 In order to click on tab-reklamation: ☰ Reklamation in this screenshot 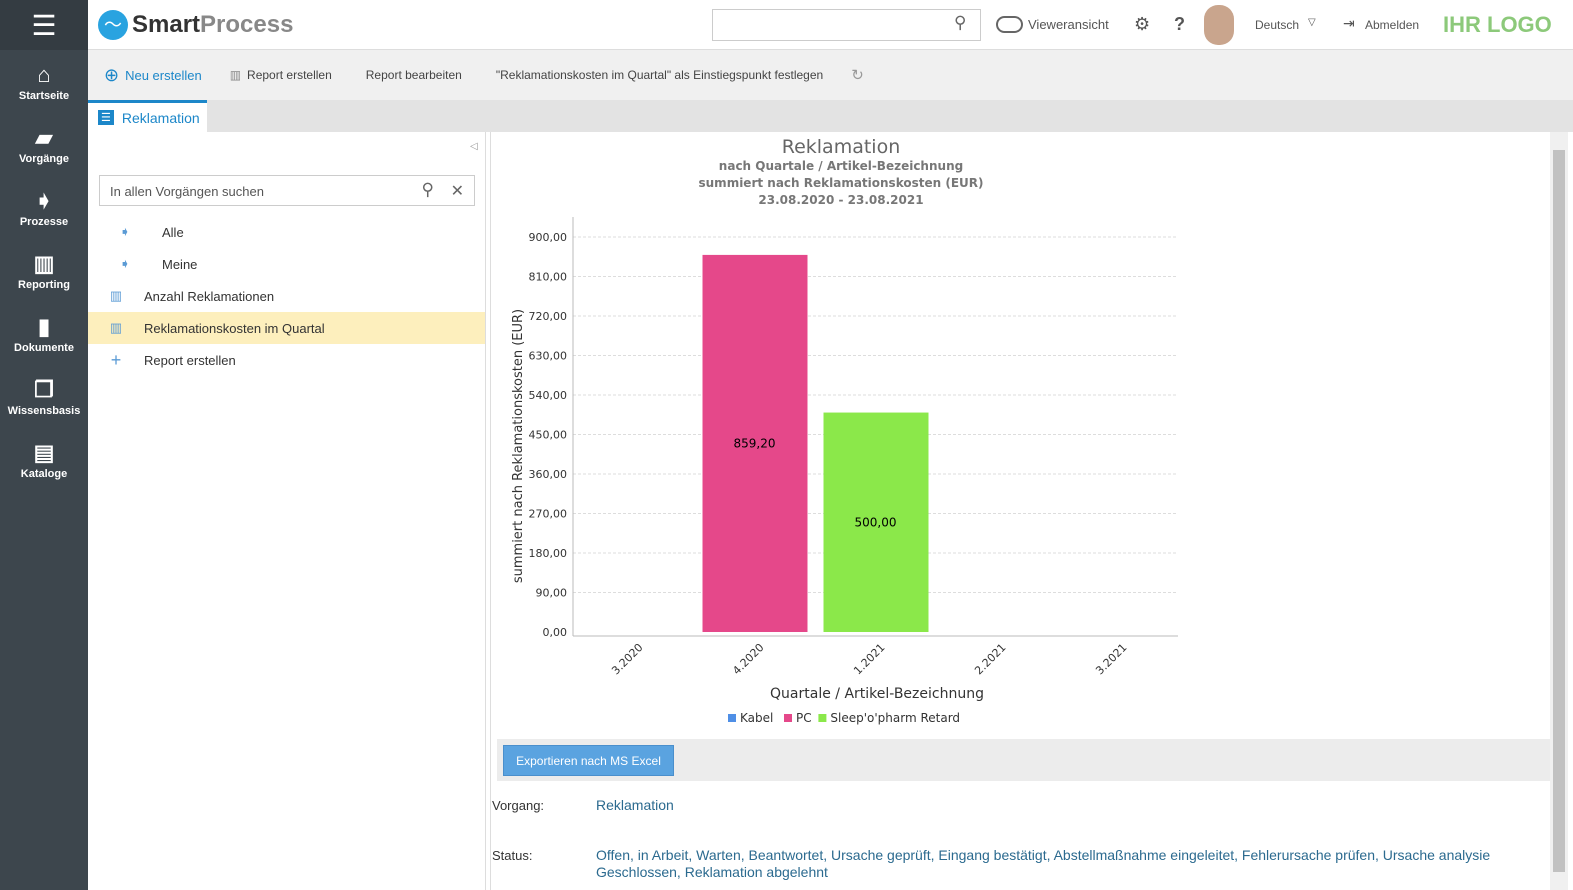, I will do `click(147, 116)`.